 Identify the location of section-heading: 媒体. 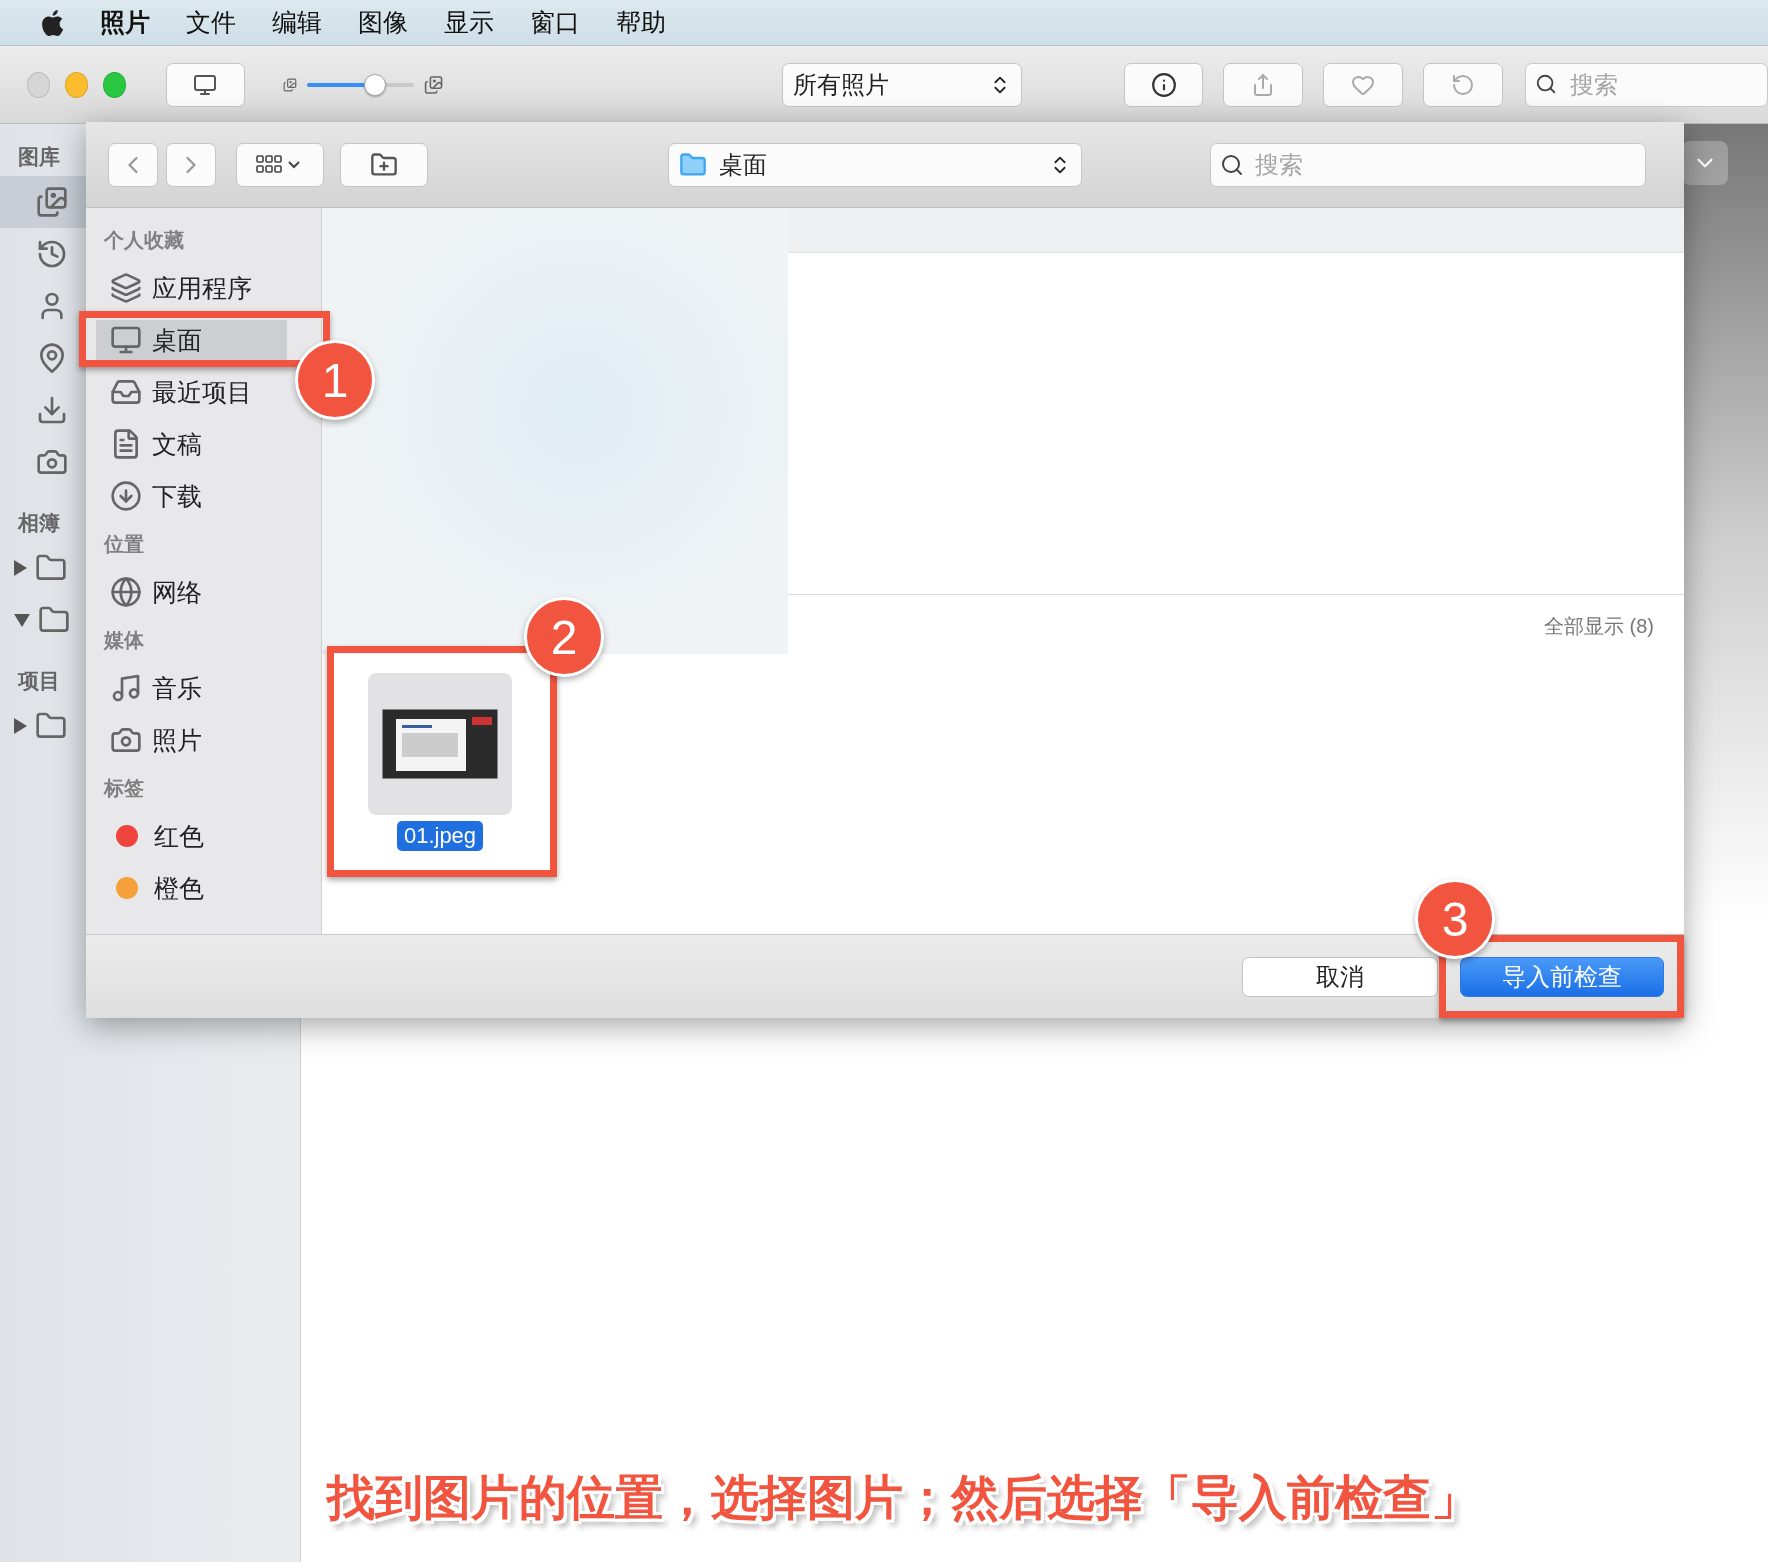
(124, 640).